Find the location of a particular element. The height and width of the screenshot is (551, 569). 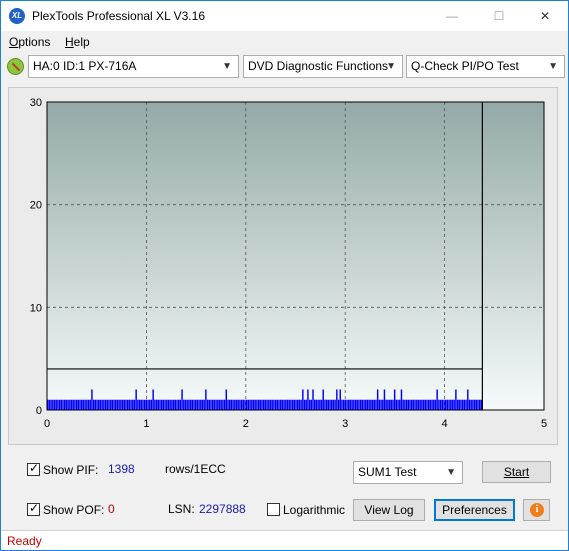

y-tick-label: 10 is located at coordinates (36, 308).